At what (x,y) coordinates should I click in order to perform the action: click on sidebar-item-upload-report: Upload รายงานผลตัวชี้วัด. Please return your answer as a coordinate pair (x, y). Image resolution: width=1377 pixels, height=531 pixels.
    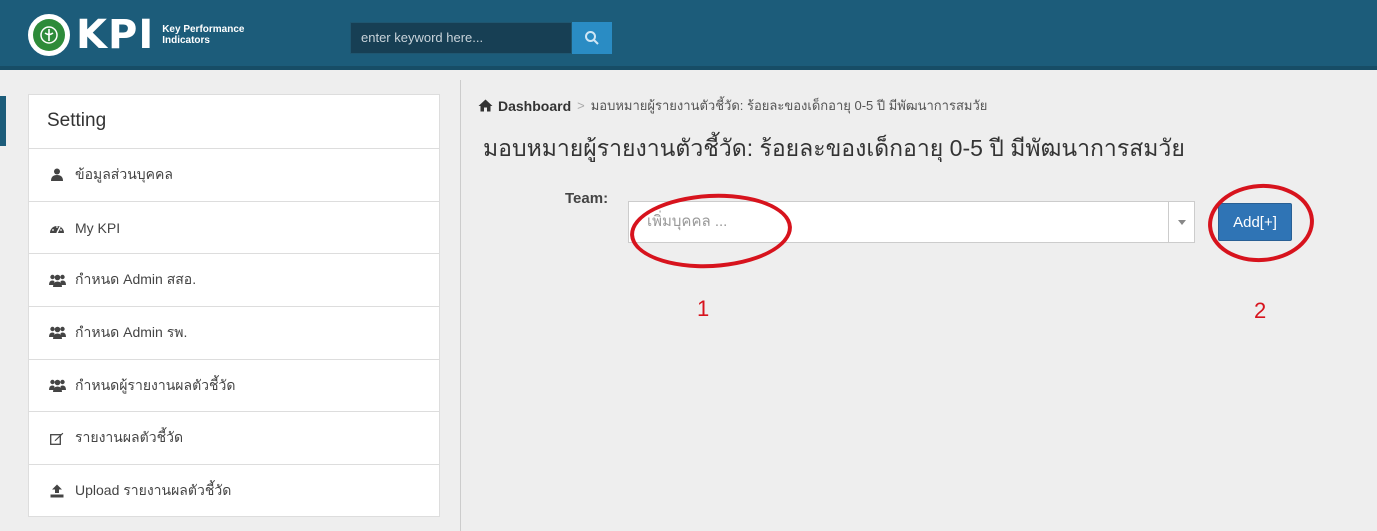
    Looking at the image, I should click on (234, 491).